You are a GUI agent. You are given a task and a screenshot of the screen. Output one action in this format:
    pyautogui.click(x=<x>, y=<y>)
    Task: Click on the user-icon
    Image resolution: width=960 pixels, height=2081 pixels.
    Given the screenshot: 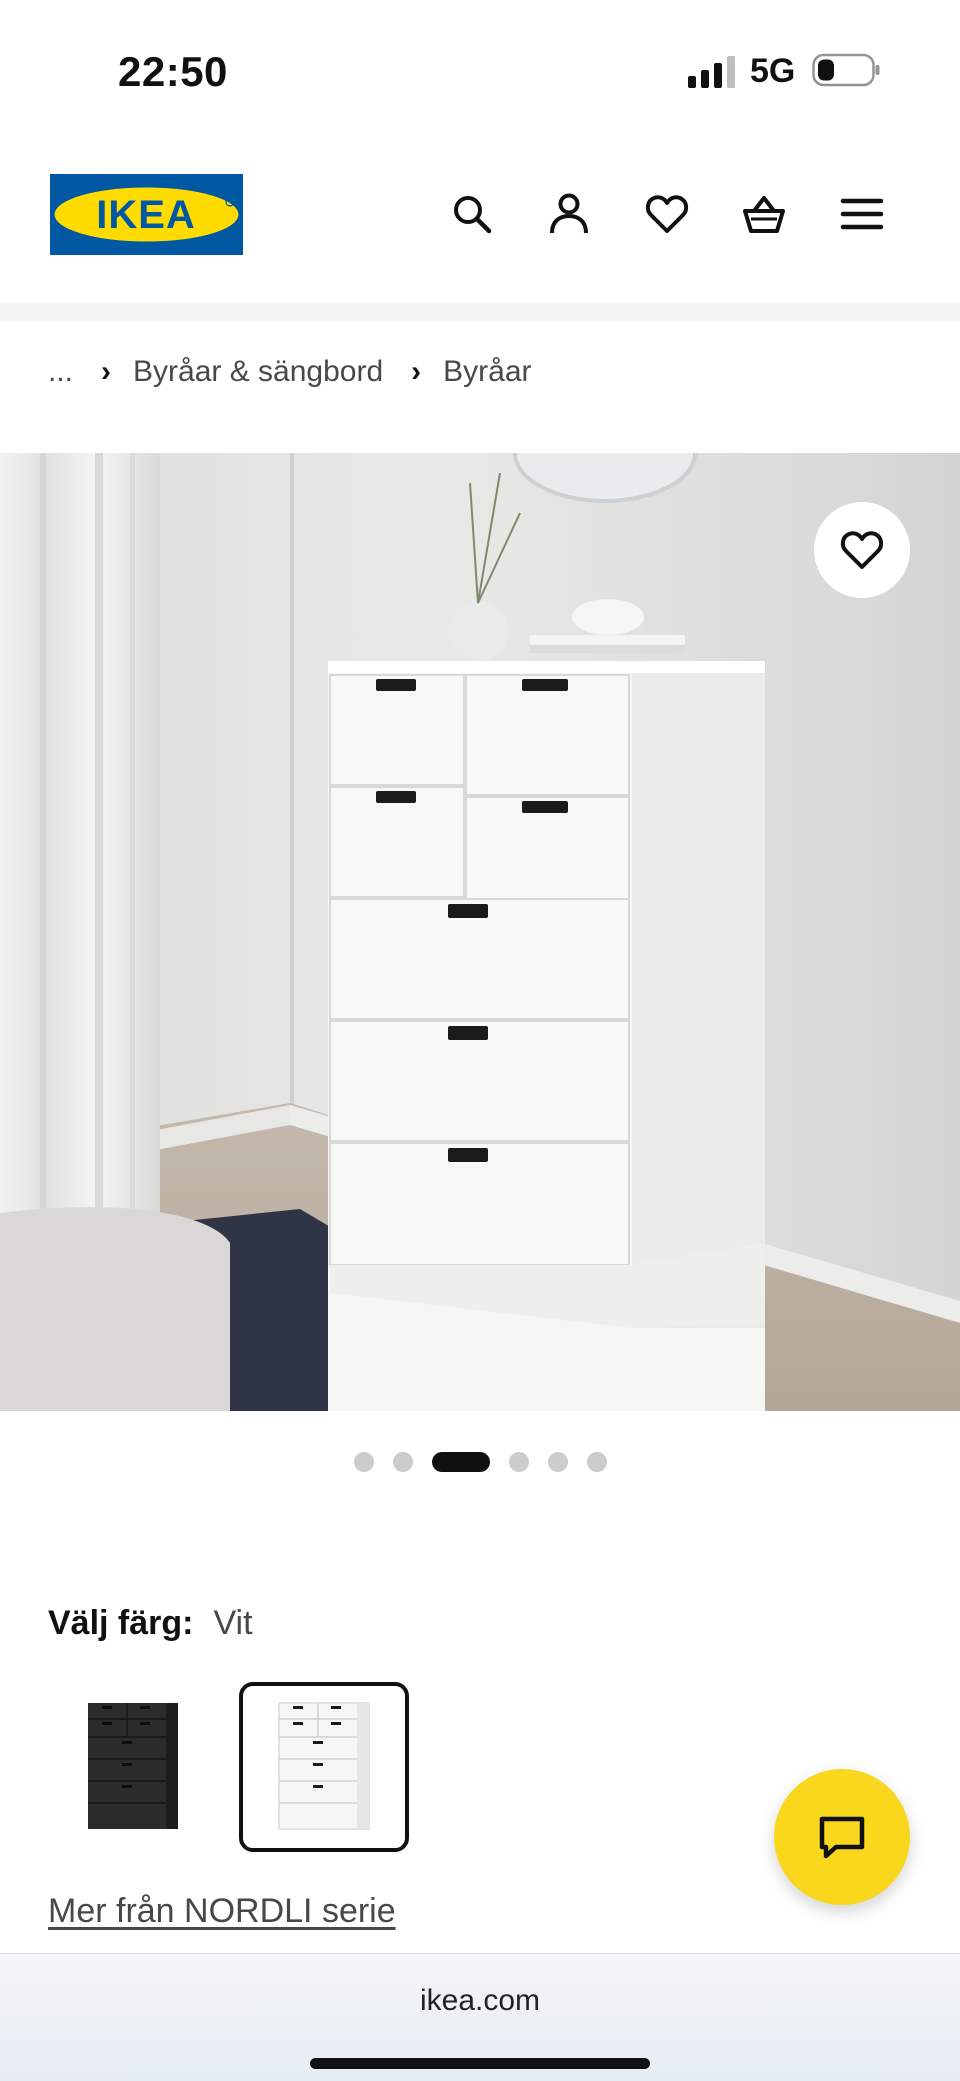 What is the action you would take?
    pyautogui.click(x=569, y=213)
    